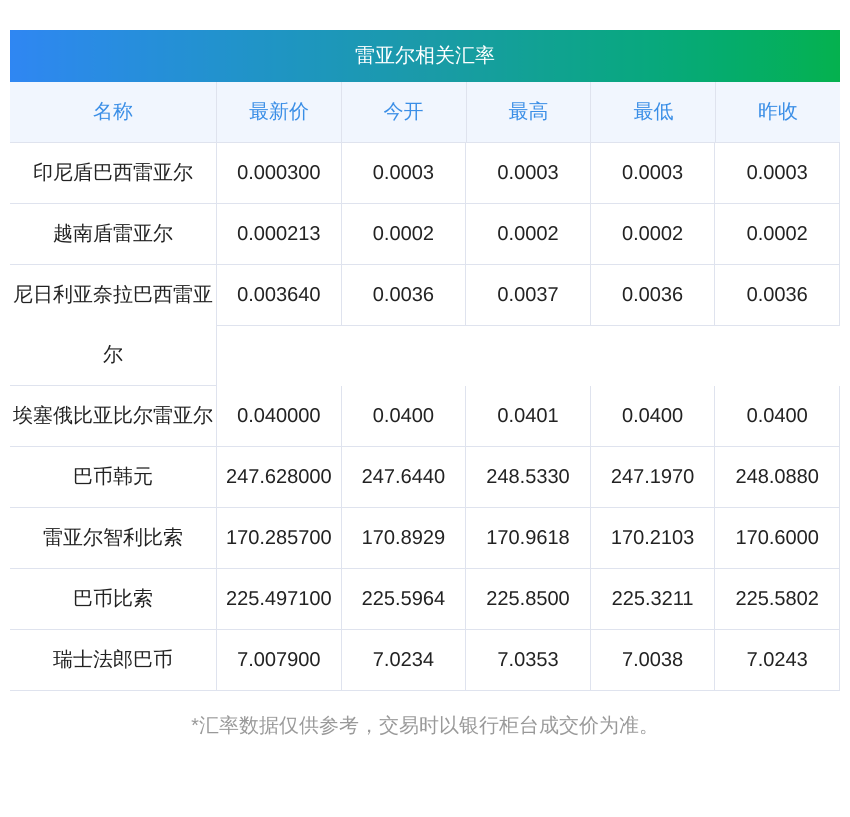 This screenshot has height=817, width=850. Describe the element at coordinates (404, 538) in the screenshot. I see `table-cell: 170.8929` at that location.